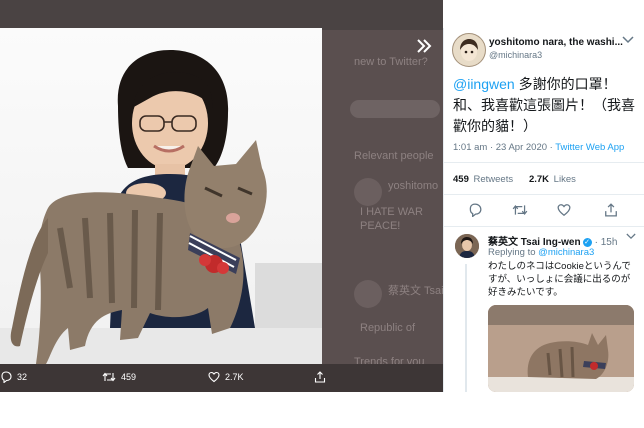  What do you see at coordinates (380, 226) in the screenshot?
I see `background-text: PEACE!` at bounding box center [380, 226].